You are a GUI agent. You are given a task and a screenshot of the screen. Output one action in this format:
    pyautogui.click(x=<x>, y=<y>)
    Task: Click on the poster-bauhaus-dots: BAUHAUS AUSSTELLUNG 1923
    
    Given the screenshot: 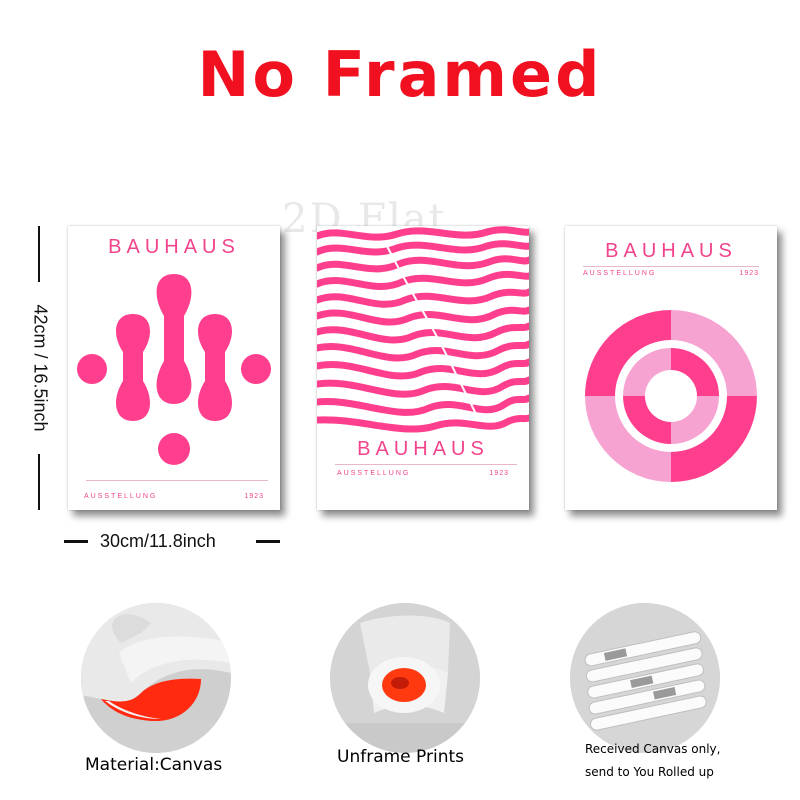 What is the action you would take?
    pyautogui.click(x=174, y=368)
    